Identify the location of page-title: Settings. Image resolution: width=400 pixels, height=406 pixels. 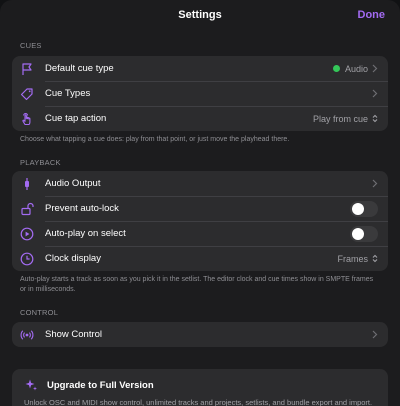
(200, 15).